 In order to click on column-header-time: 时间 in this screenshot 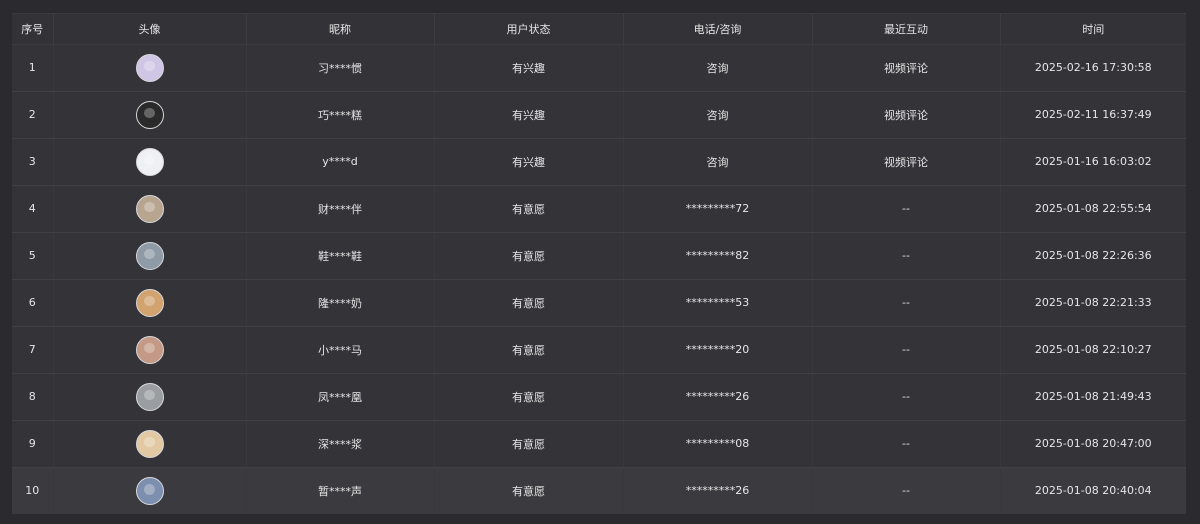, I will do `click(1093, 29)`.